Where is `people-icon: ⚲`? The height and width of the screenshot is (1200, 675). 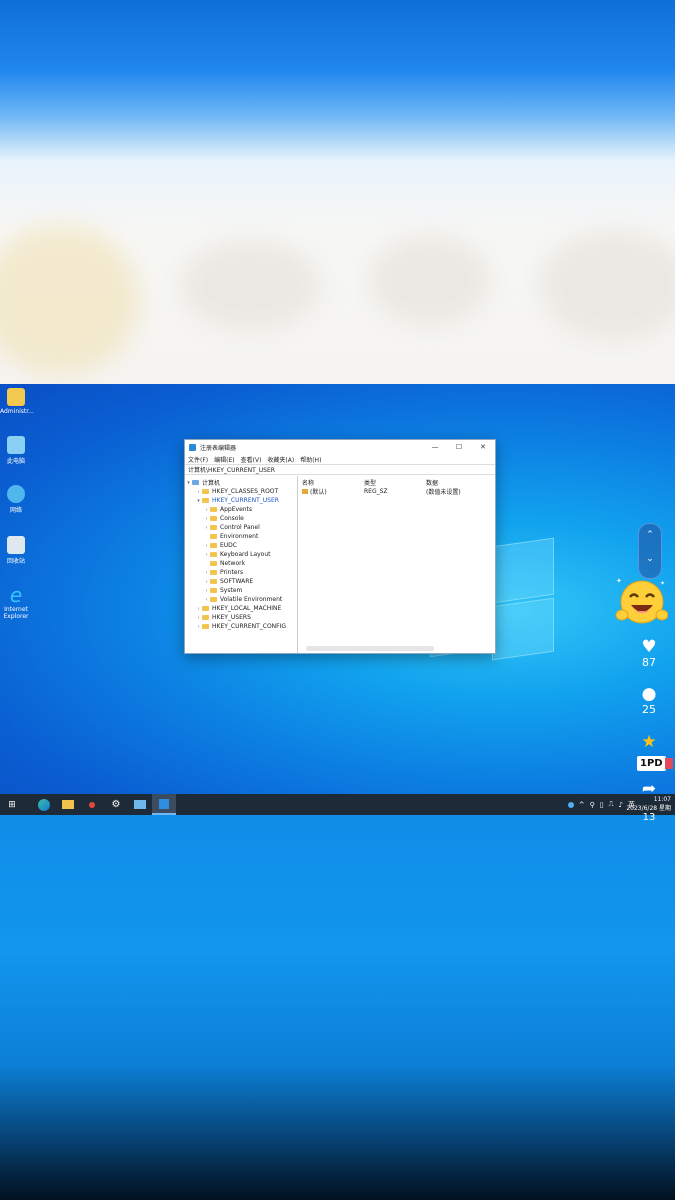
people-icon: ⚲ is located at coordinates (592, 805).